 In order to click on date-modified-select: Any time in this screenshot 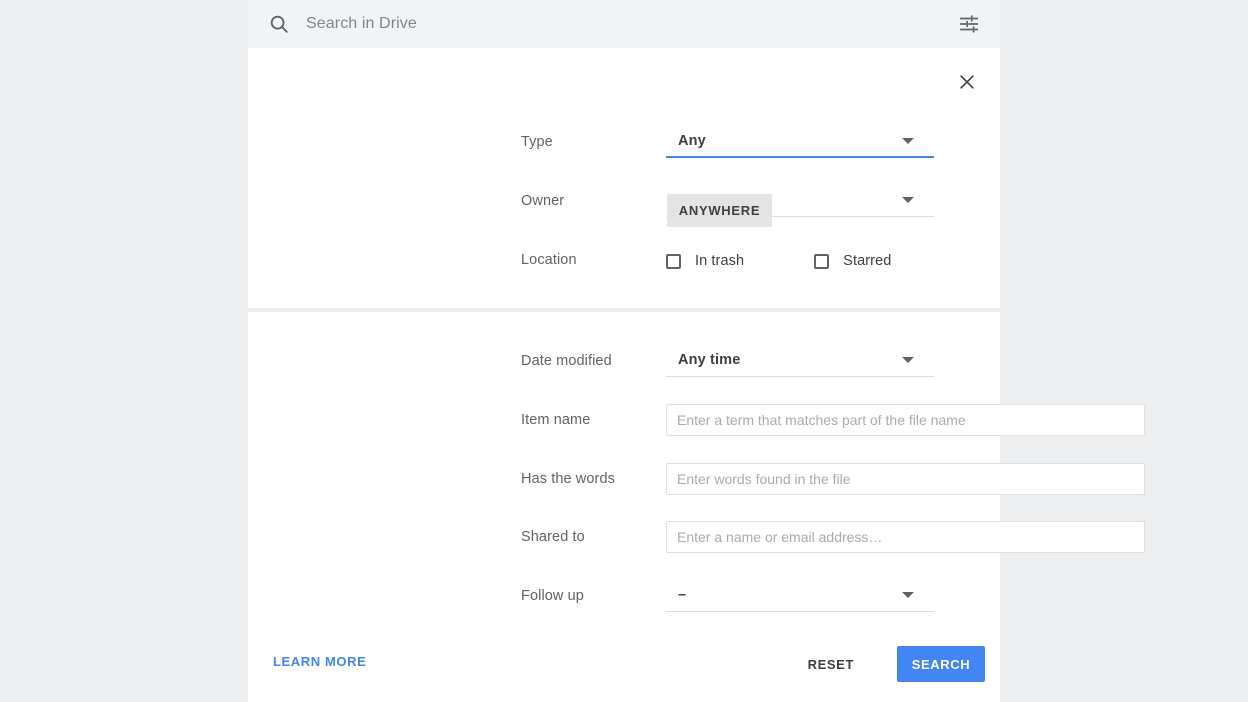, I will do `click(800, 361)`.